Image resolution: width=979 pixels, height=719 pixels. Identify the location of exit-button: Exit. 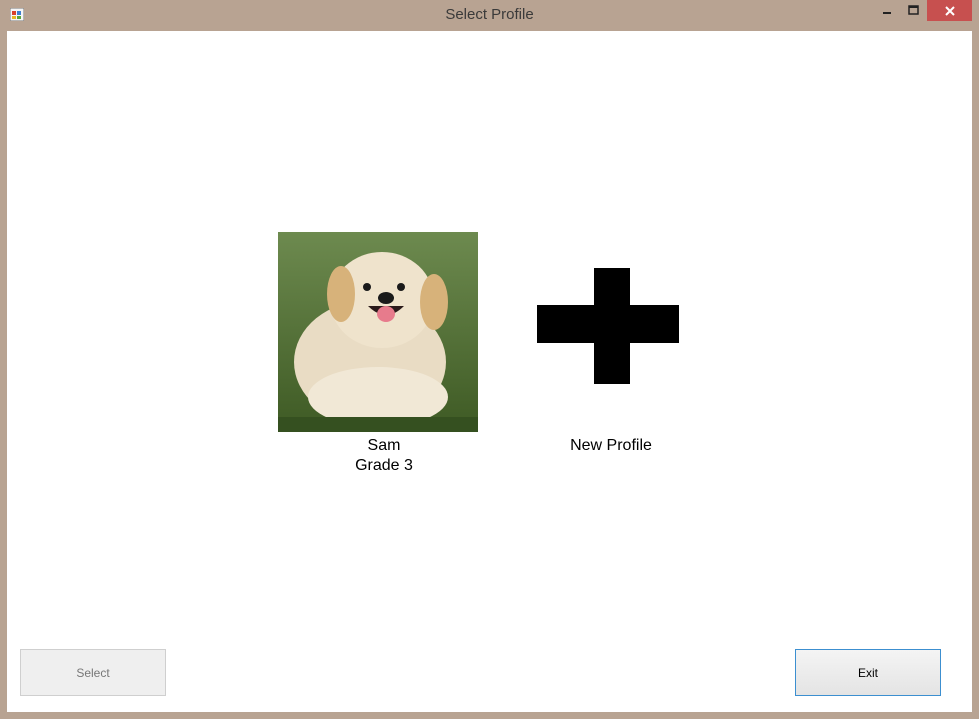
(868, 672).